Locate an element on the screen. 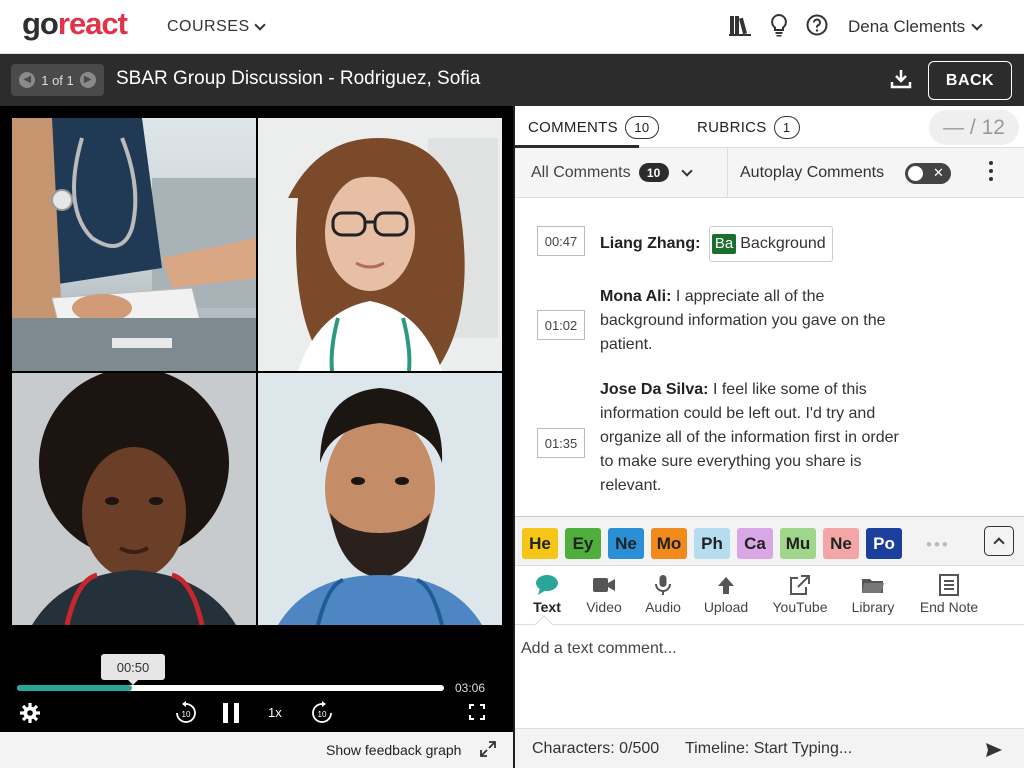 The height and width of the screenshot is (768, 1024). expand-diagonal-icon is located at coordinates (488, 749).